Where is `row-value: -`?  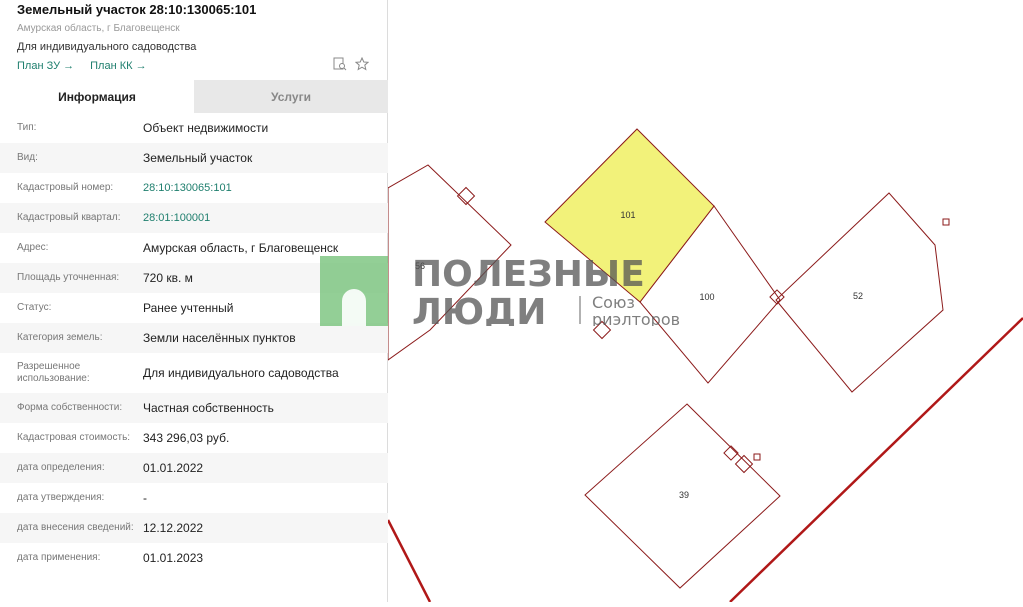
row-value: - is located at coordinates (145, 498).